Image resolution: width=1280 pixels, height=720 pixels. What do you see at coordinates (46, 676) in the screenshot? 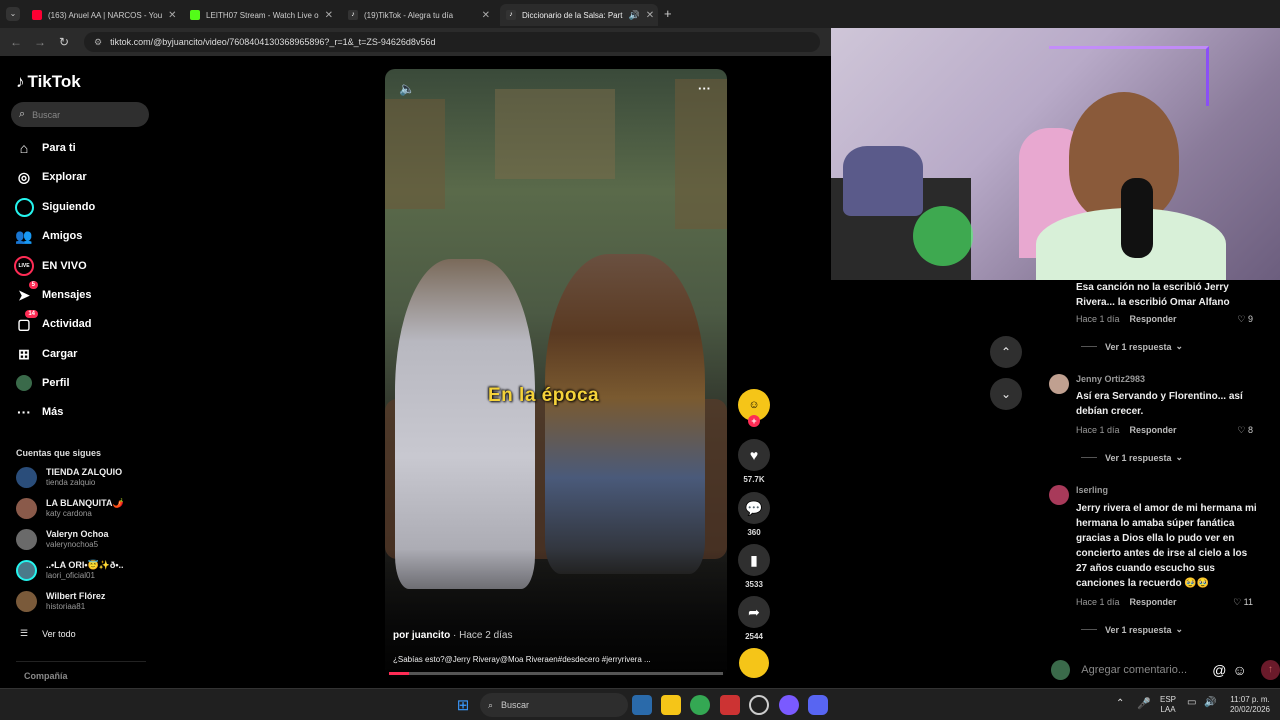
I see `company-link: Compañía` at bounding box center [46, 676].